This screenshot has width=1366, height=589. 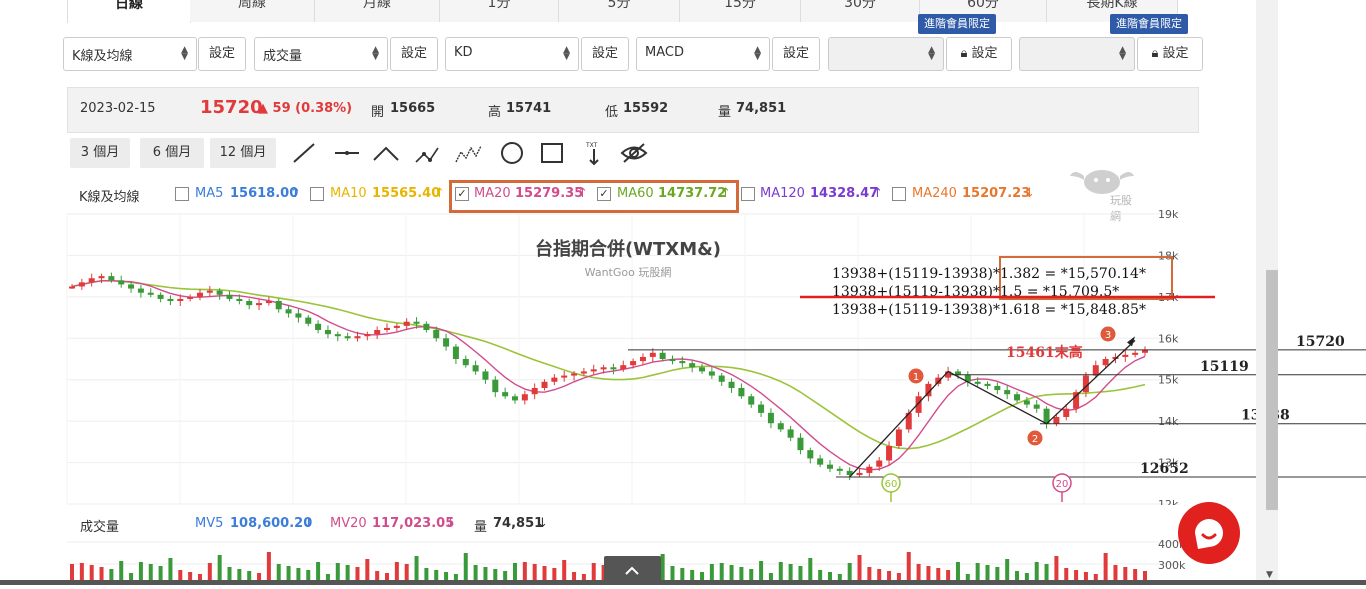 I want to click on open-value: 15665, so click(x=413, y=108).